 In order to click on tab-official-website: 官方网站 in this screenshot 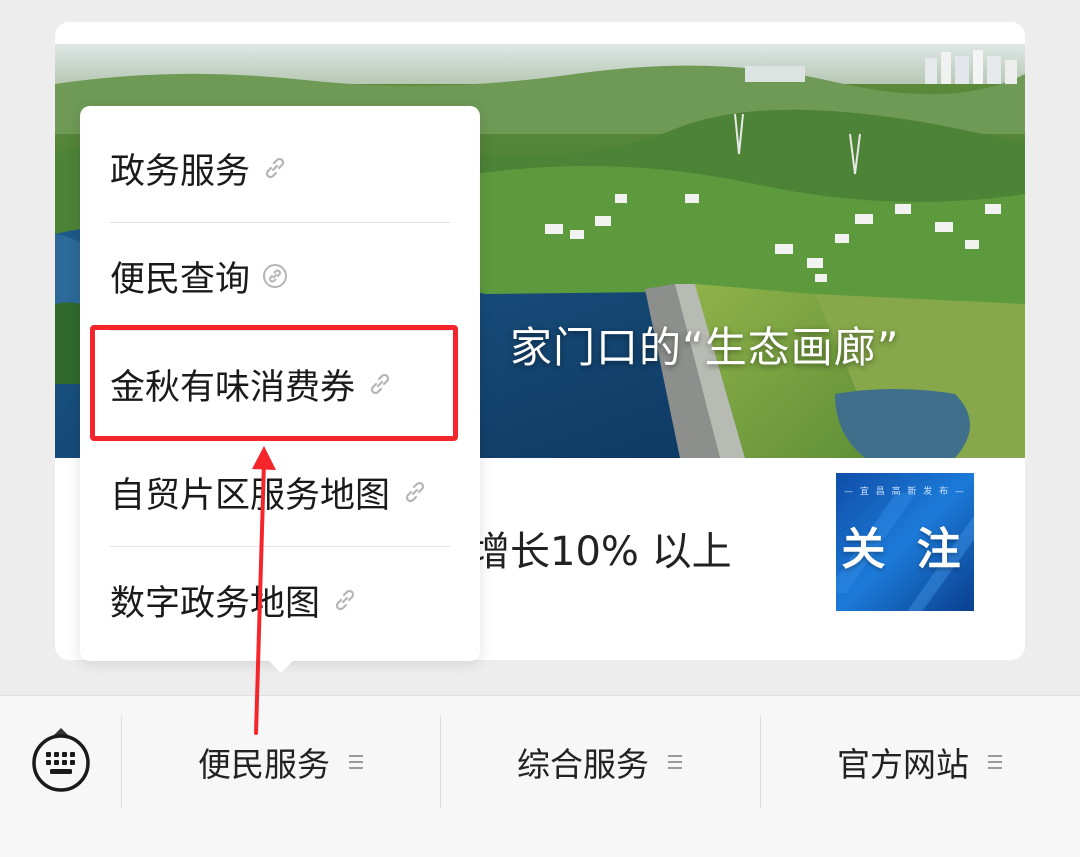, I will do `click(920, 762)`.